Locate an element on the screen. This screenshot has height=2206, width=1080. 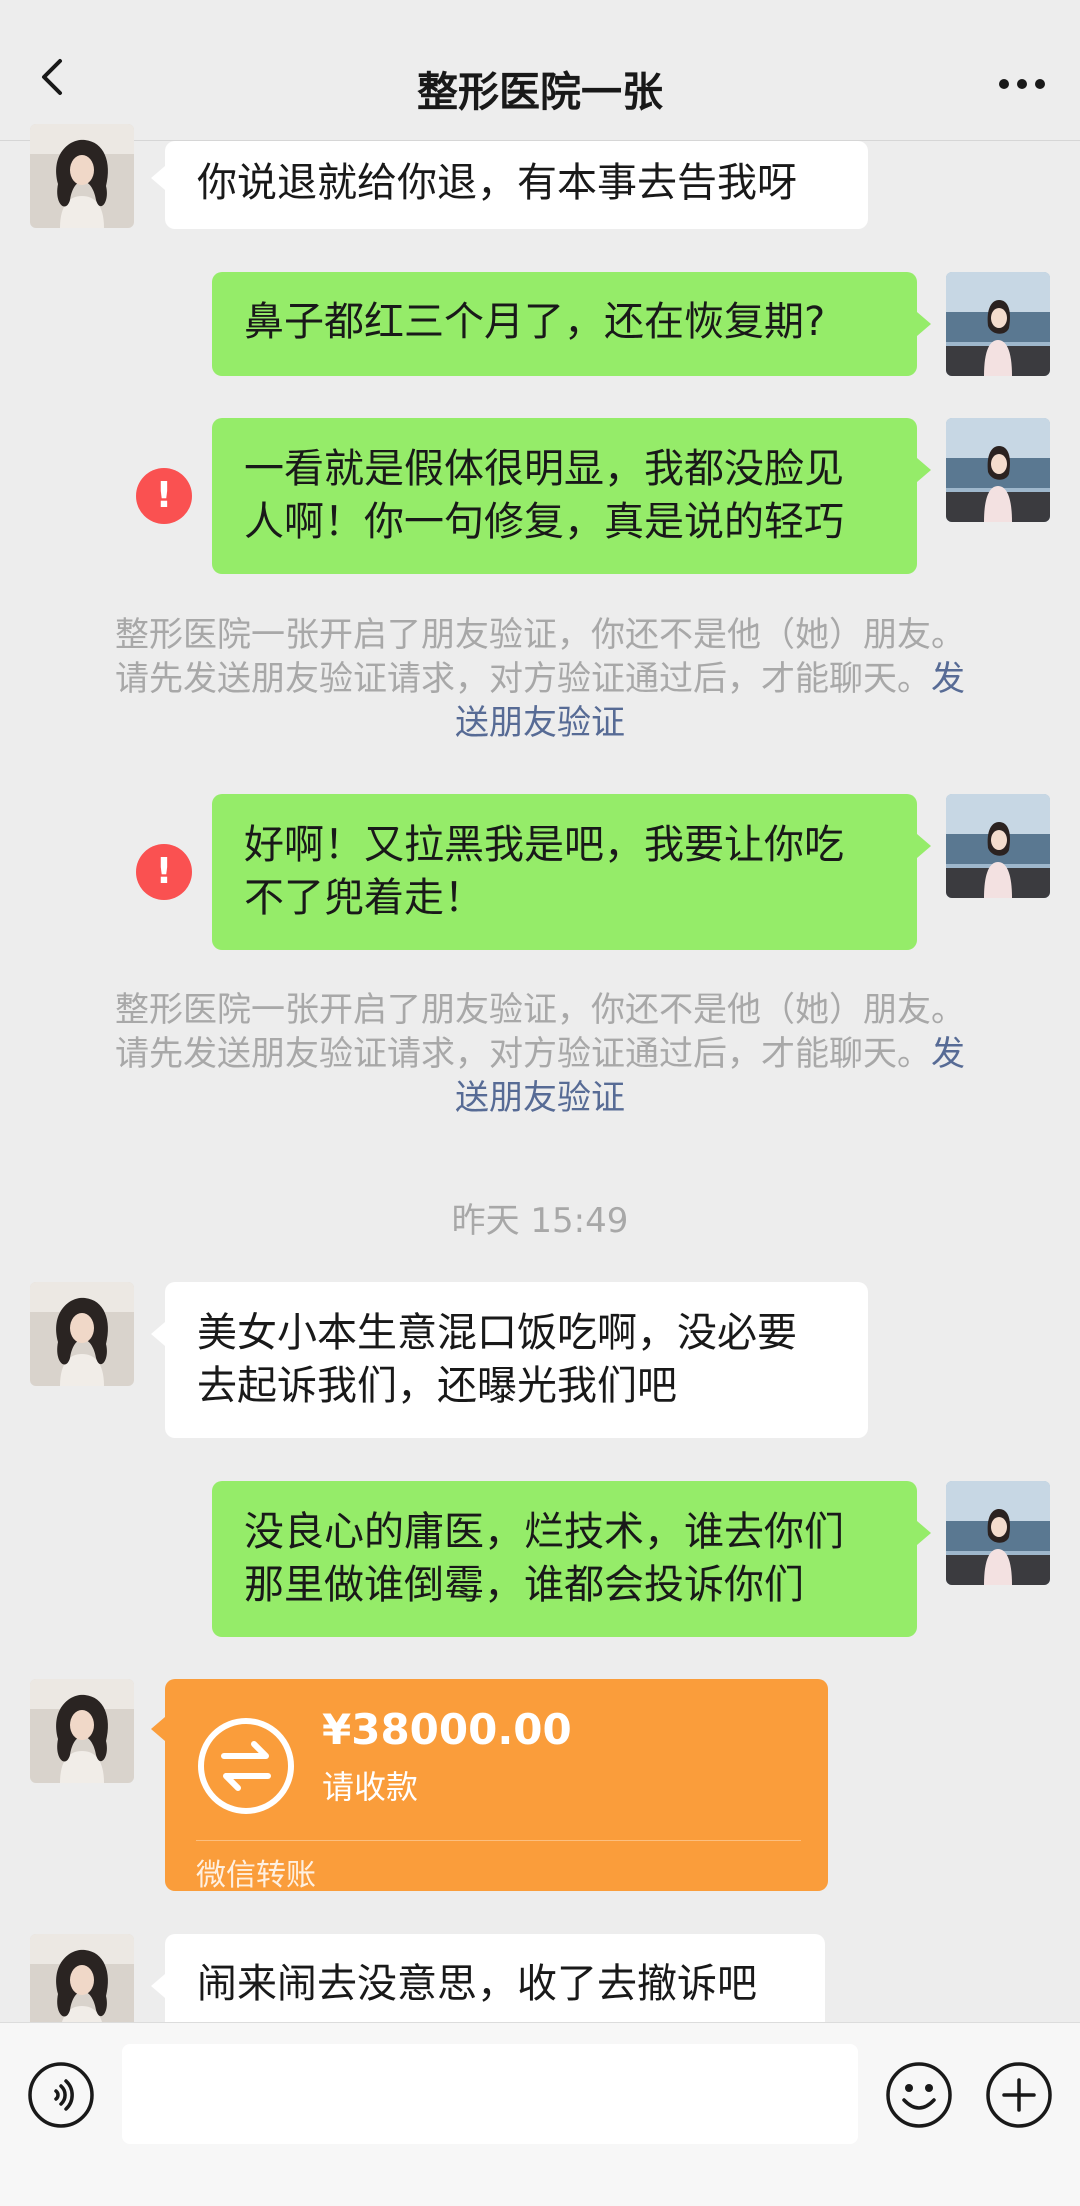
message-bubble-incoming: 你说退就给你退，有本事去告我呀 is located at coordinates (516, 185).